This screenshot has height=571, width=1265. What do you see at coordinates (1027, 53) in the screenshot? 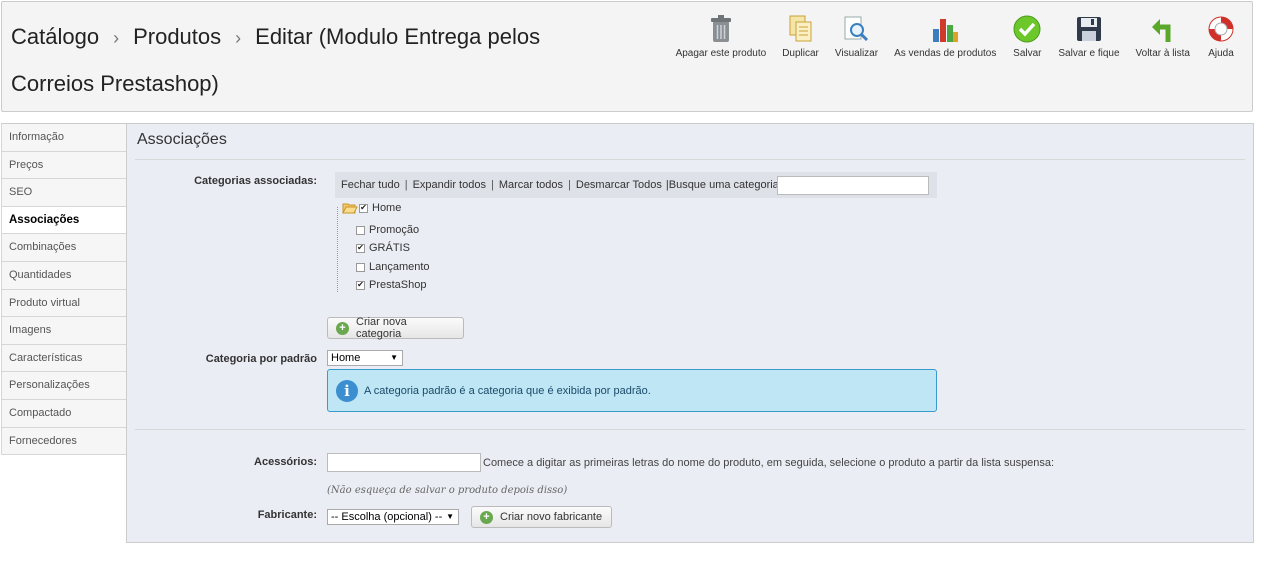
I see `toolbar-label: Salvar` at bounding box center [1027, 53].